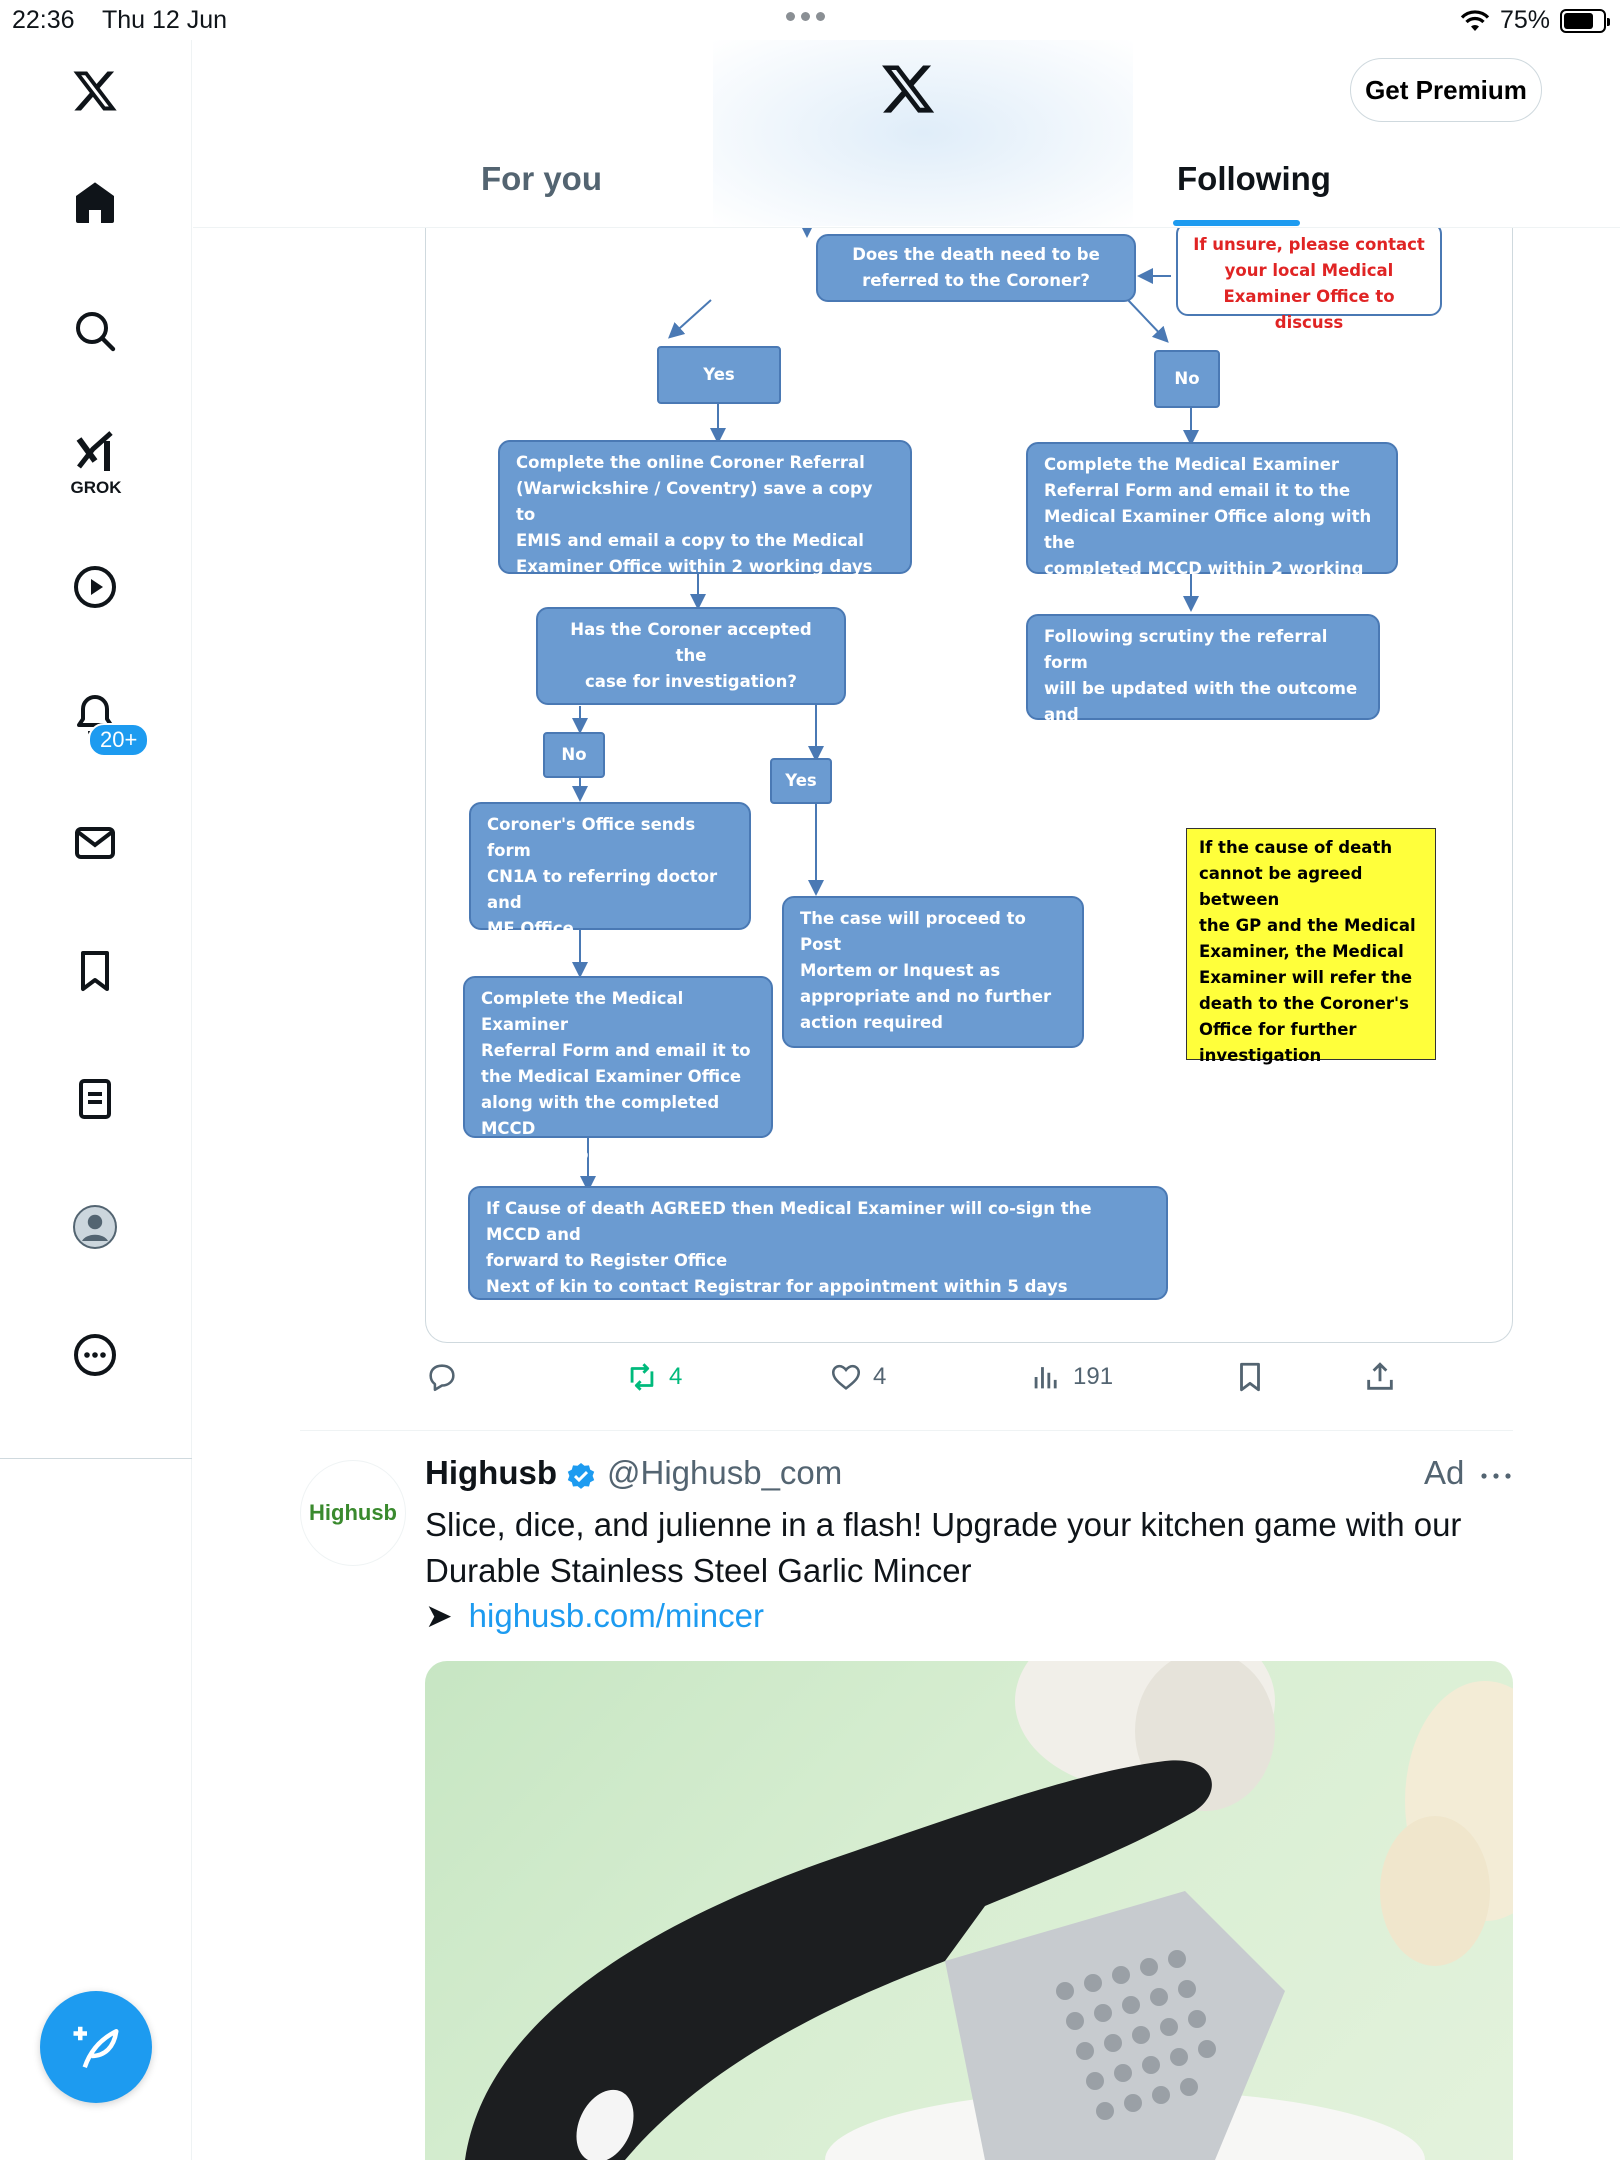  I want to click on share-icon, so click(1380, 1376).